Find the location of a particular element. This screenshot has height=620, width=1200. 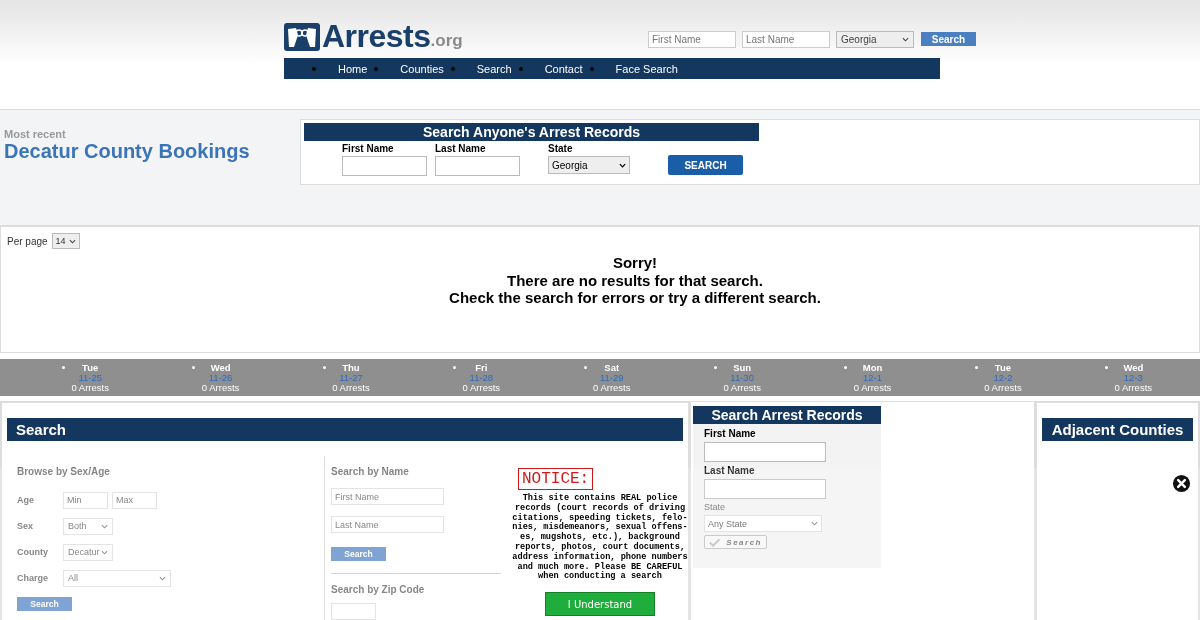

last-name-field: Last Name is located at coordinates (786, 39).